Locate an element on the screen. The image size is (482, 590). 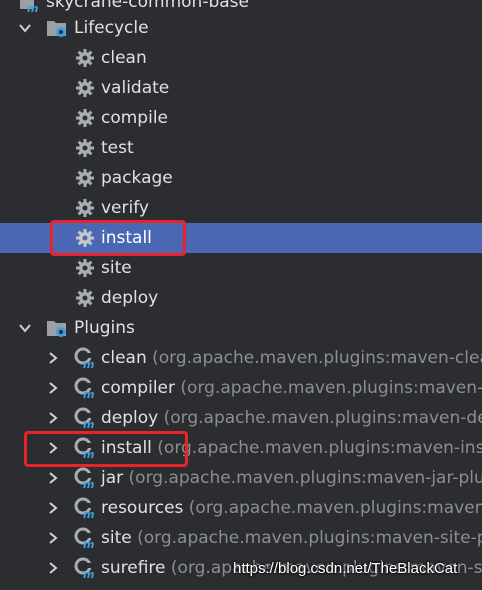
tree-row-lifecycle: Lifecycle is located at coordinates (241, 28).